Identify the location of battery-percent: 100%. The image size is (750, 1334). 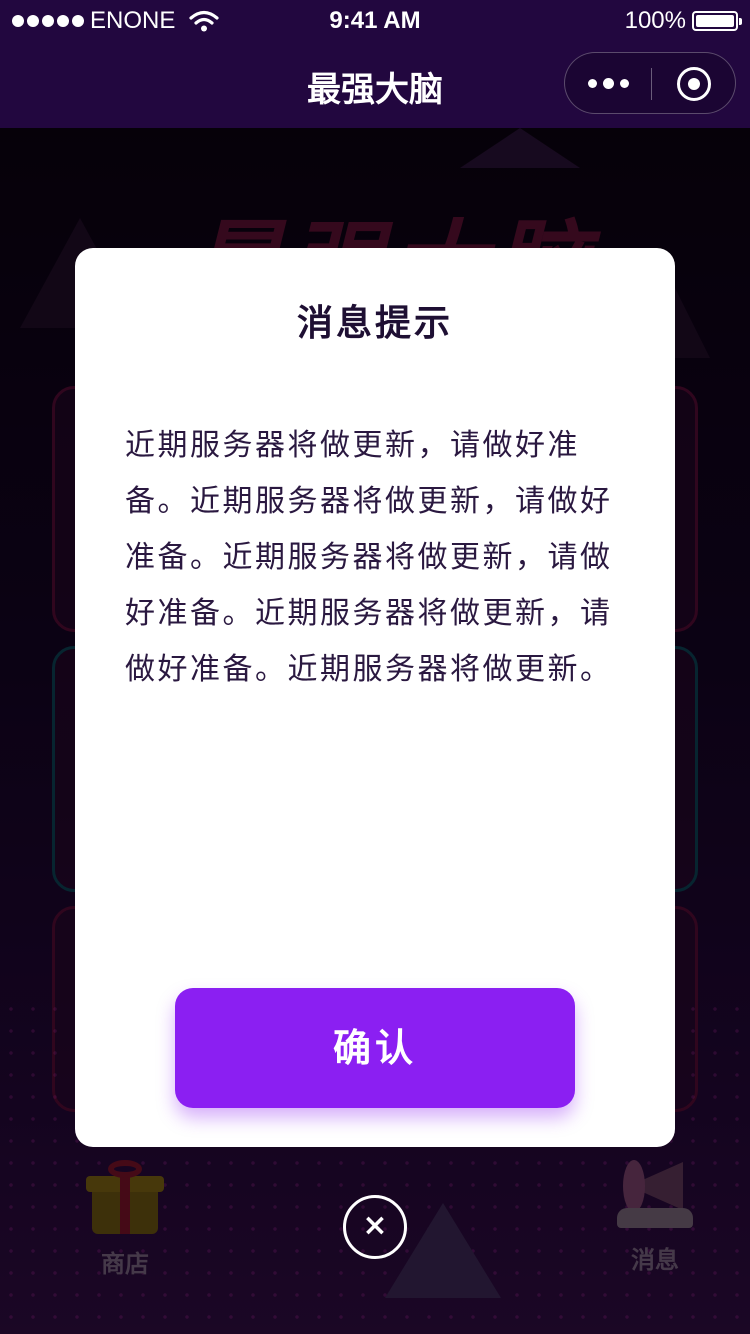
(655, 20).